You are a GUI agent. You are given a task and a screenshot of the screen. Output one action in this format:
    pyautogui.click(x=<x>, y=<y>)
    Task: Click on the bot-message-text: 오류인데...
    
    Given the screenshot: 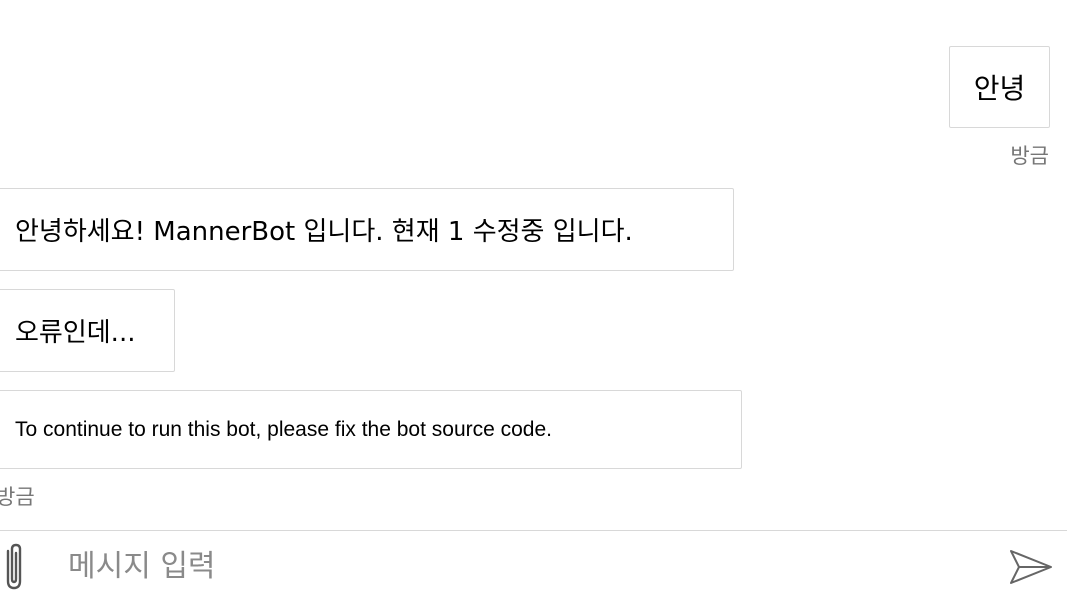 What is the action you would take?
    pyautogui.click(x=75, y=333)
    